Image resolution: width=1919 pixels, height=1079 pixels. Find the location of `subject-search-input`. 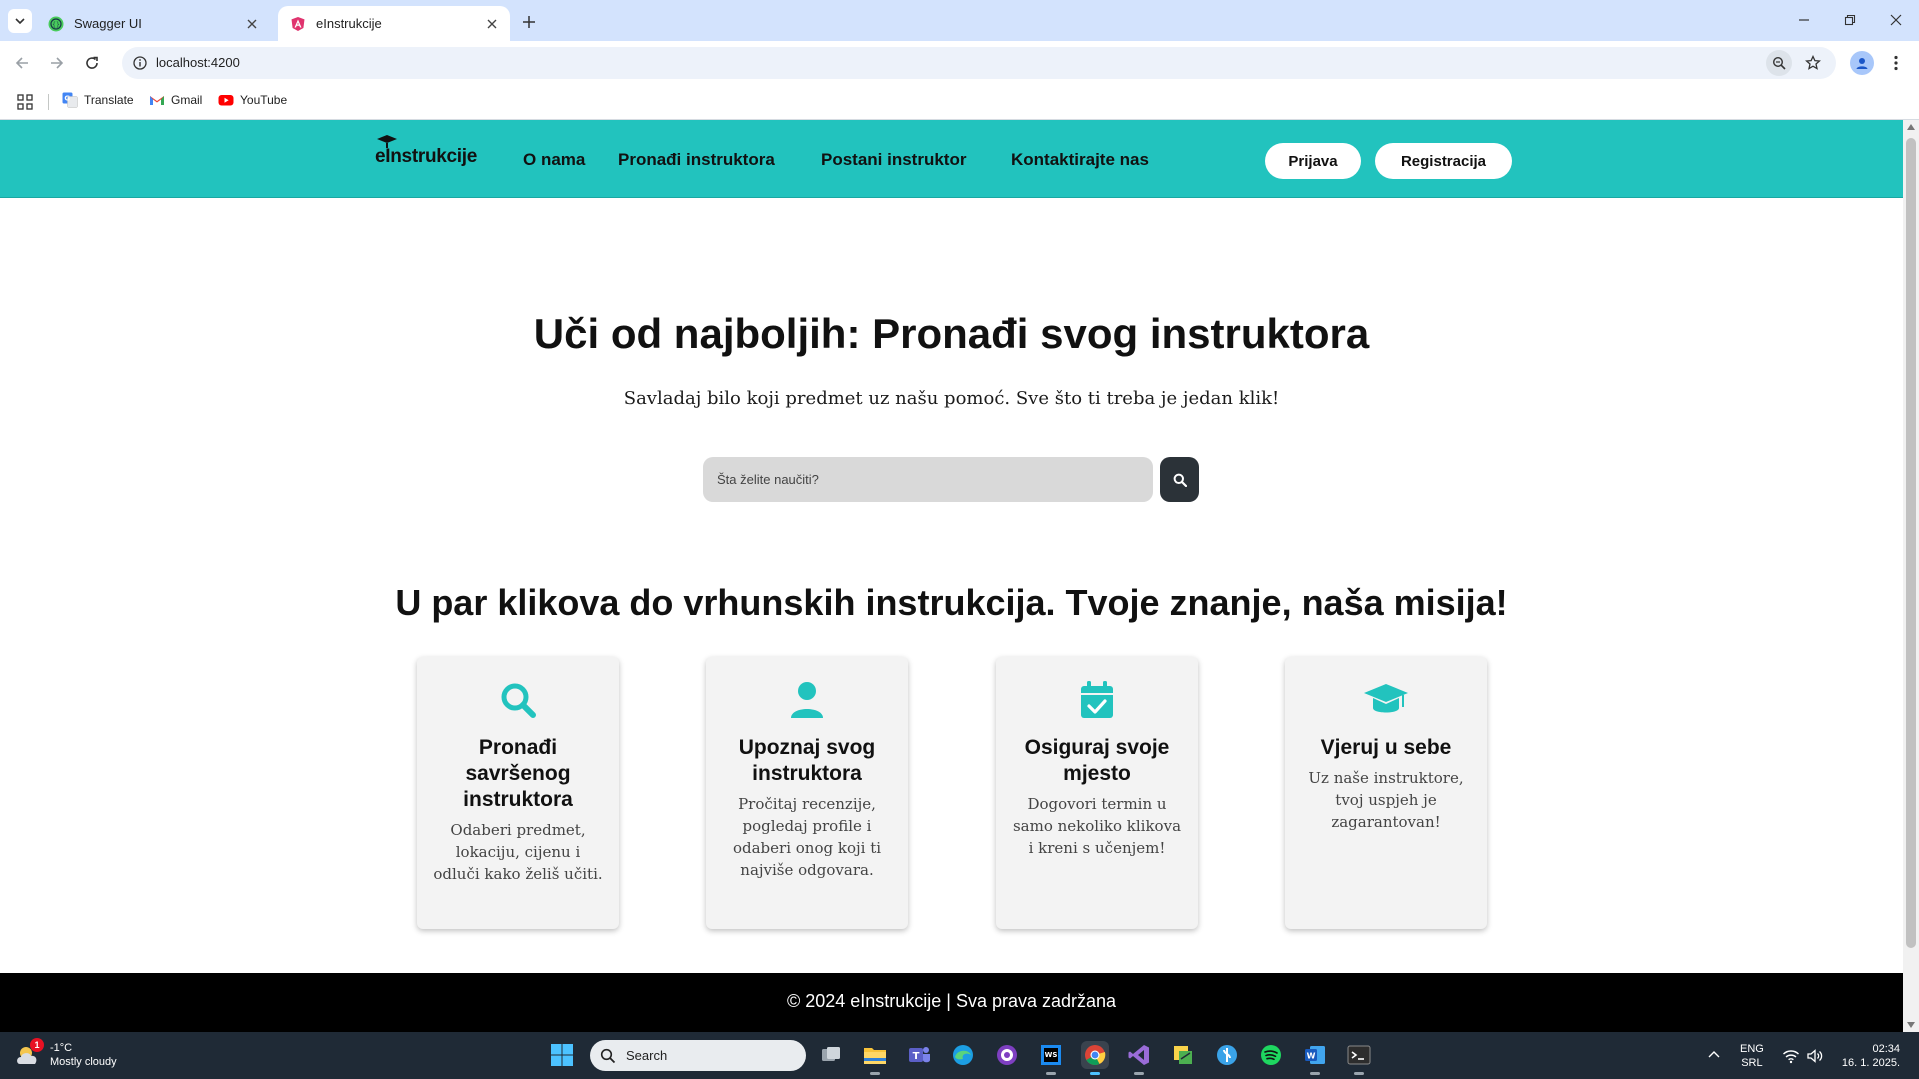

subject-search-input is located at coordinates (928, 479).